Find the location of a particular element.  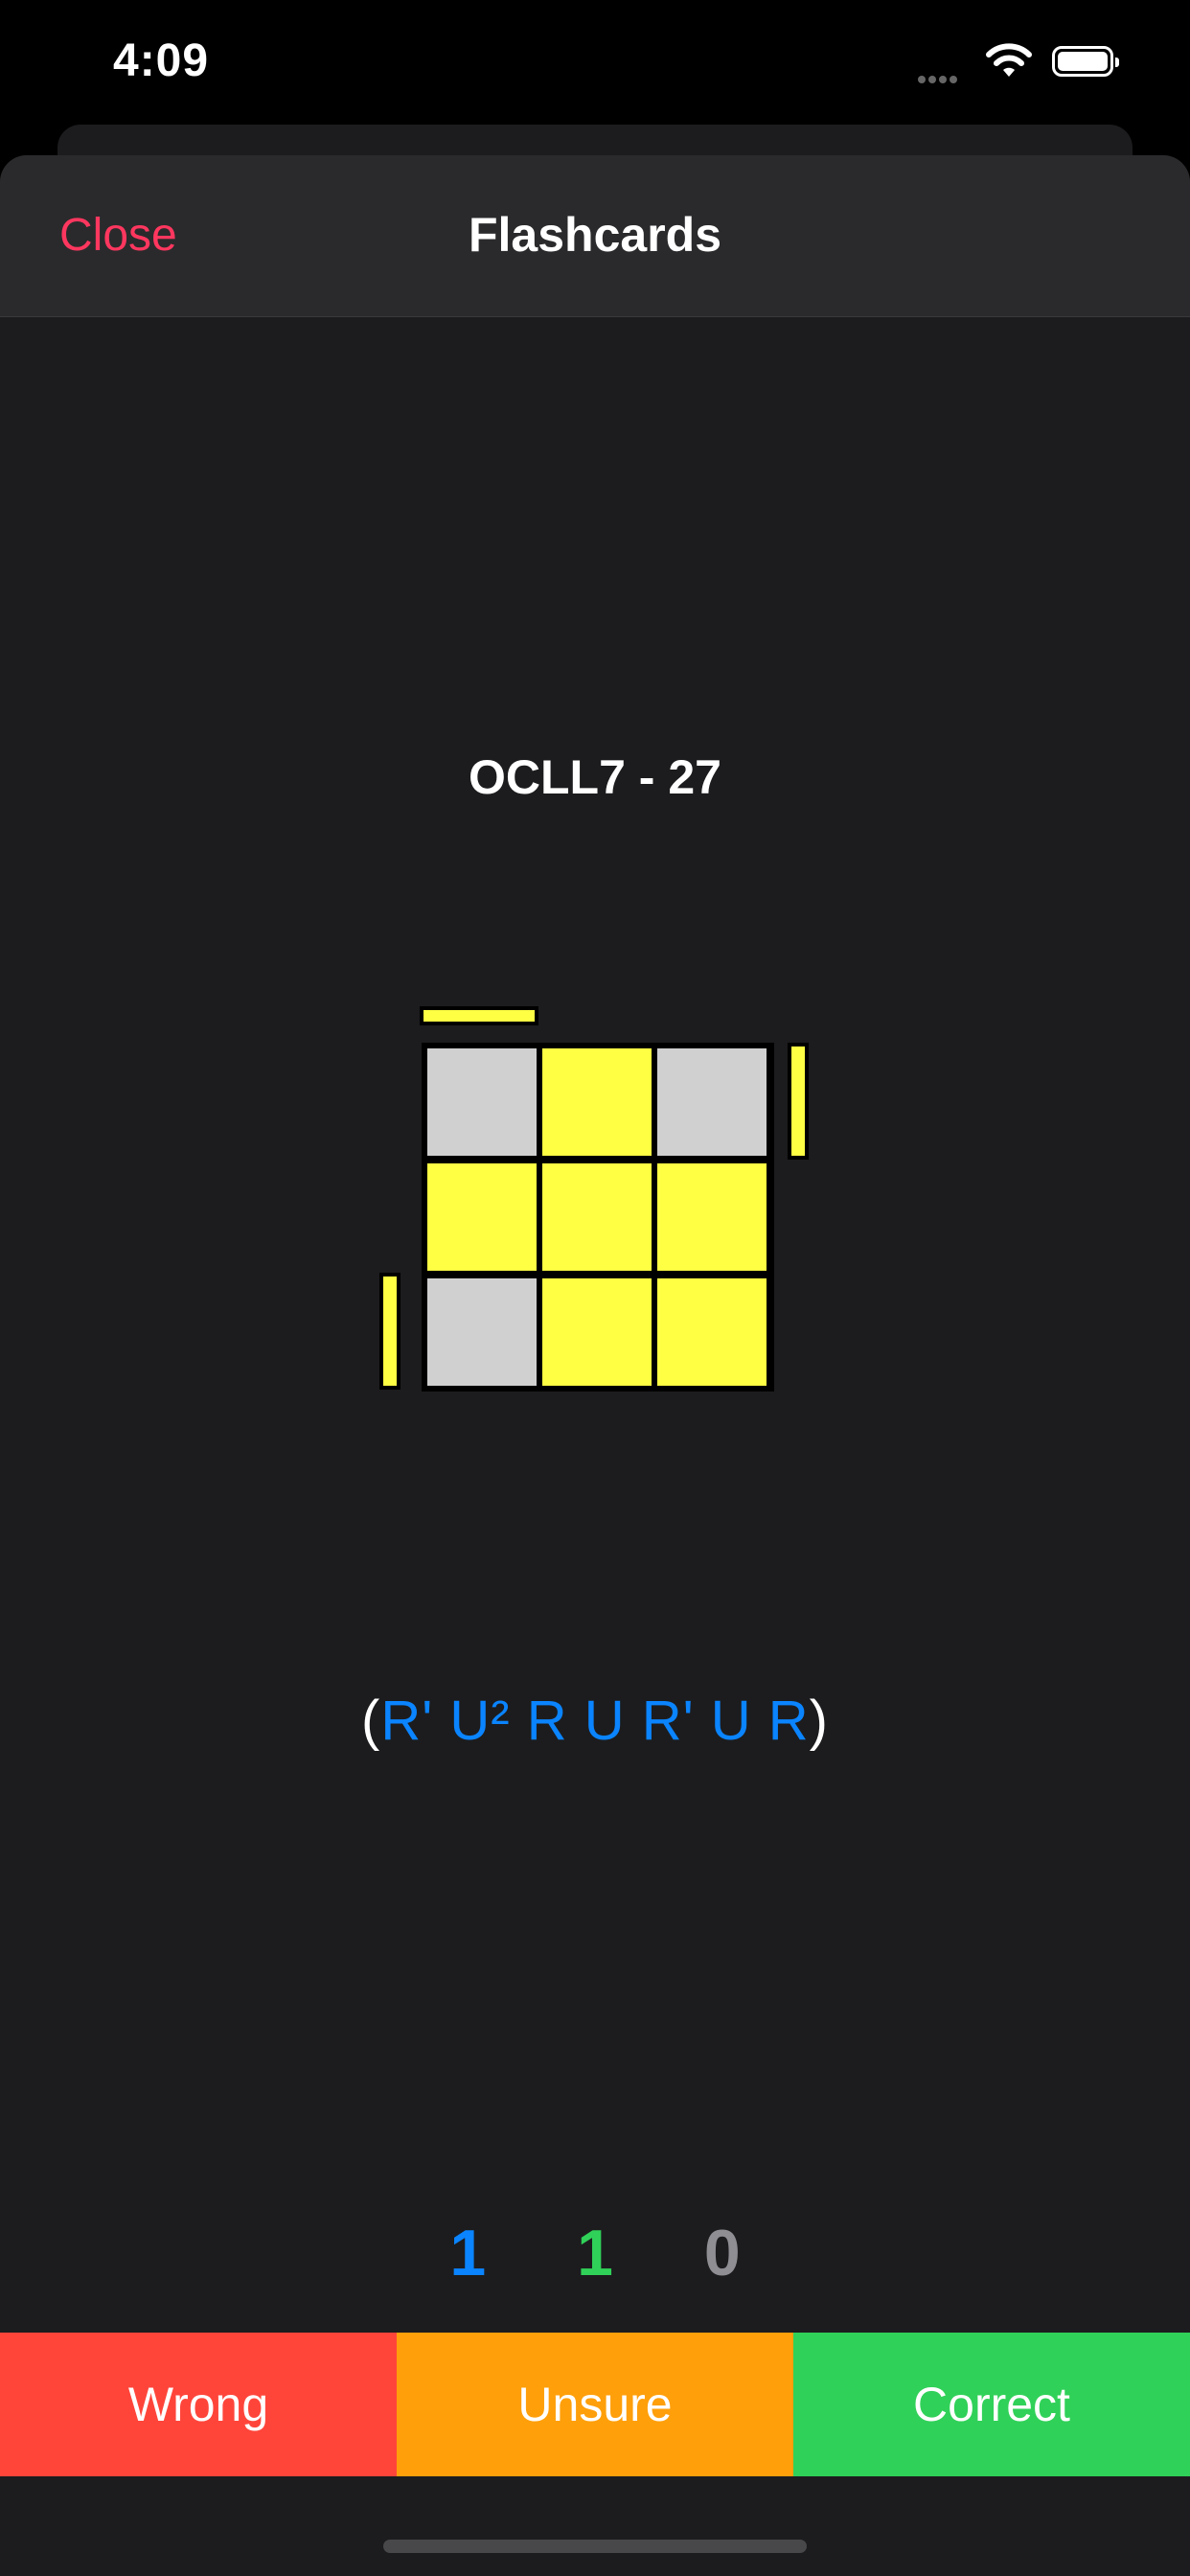

score-counters: 1 1 0 is located at coordinates (595, 2253).